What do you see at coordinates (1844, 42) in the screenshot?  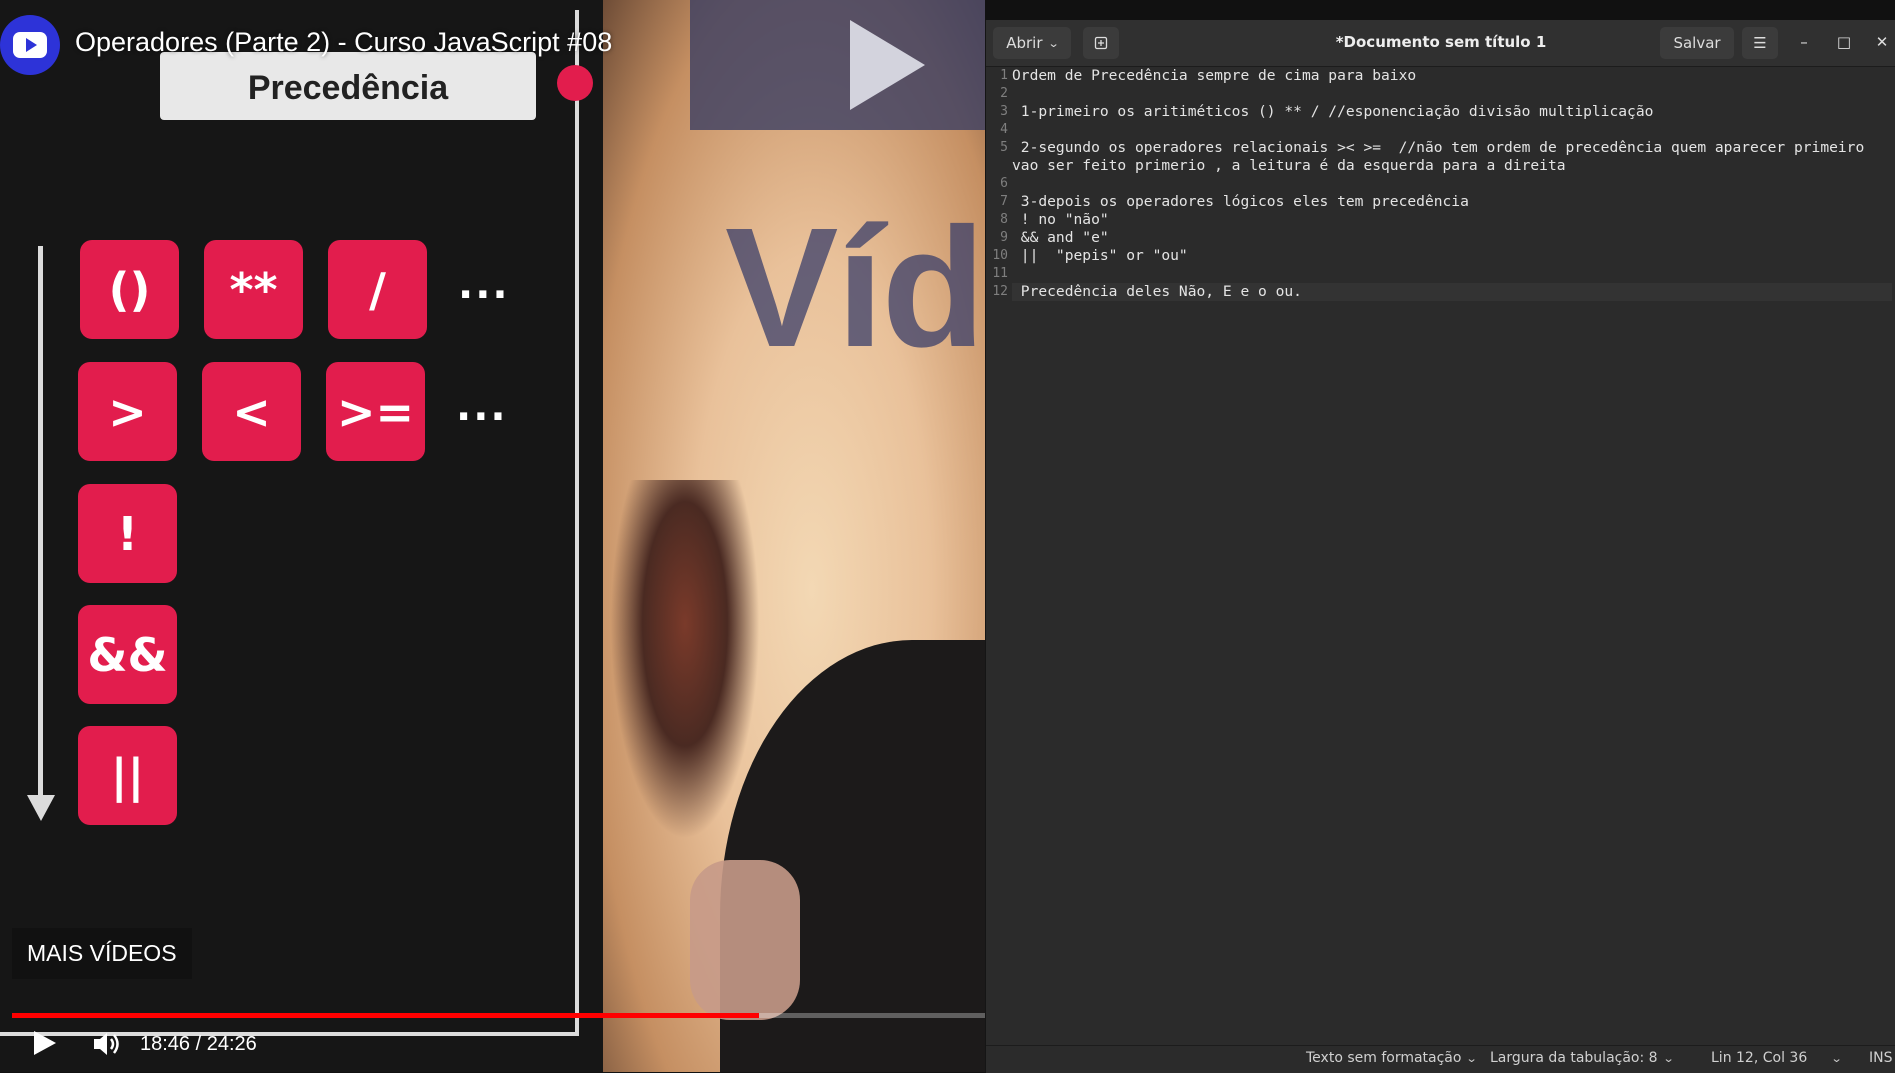 I see `maximize-icon: □` at bounding box center [1844, 42].